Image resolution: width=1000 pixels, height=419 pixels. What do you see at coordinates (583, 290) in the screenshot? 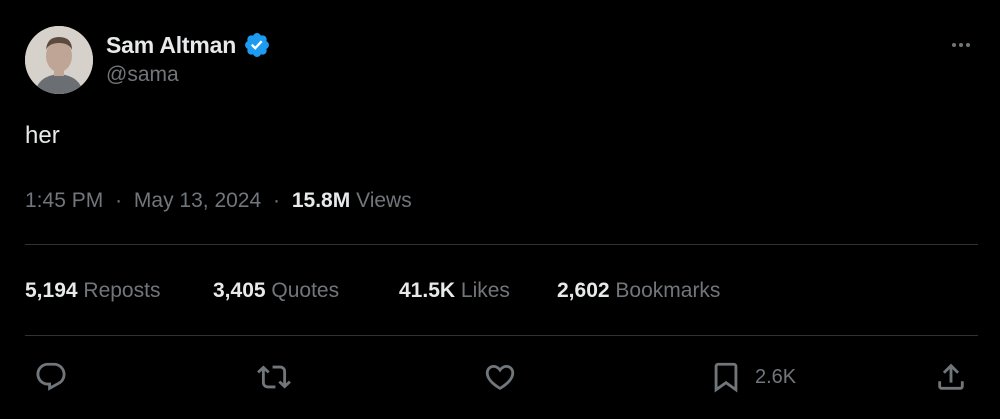
I see `bookmarks-count: 2,602` at bounding box center [583, 290].